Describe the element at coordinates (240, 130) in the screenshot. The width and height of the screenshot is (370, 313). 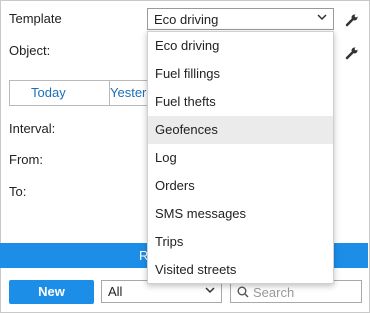
I see `option-geofences: Geofences` at that location.